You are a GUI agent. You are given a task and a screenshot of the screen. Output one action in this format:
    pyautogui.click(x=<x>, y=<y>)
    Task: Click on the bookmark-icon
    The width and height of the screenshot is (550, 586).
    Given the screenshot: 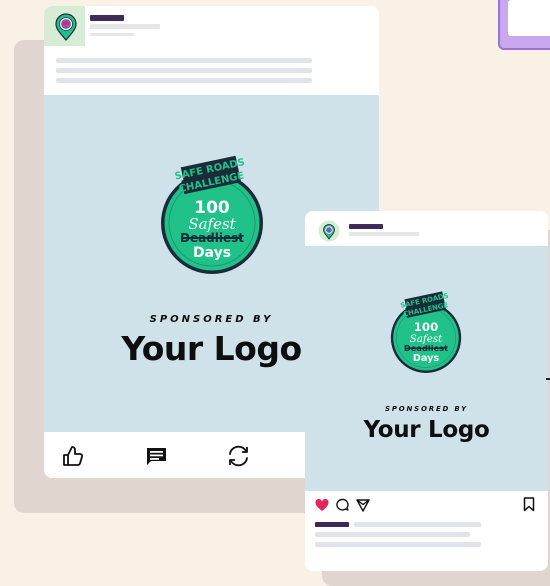 What is the action you would take?
    pyautogui.click(x=529, y=504)
    